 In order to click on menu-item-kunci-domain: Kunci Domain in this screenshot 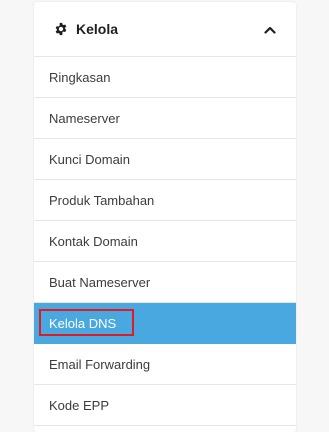, I will do `click(165, 159)`.